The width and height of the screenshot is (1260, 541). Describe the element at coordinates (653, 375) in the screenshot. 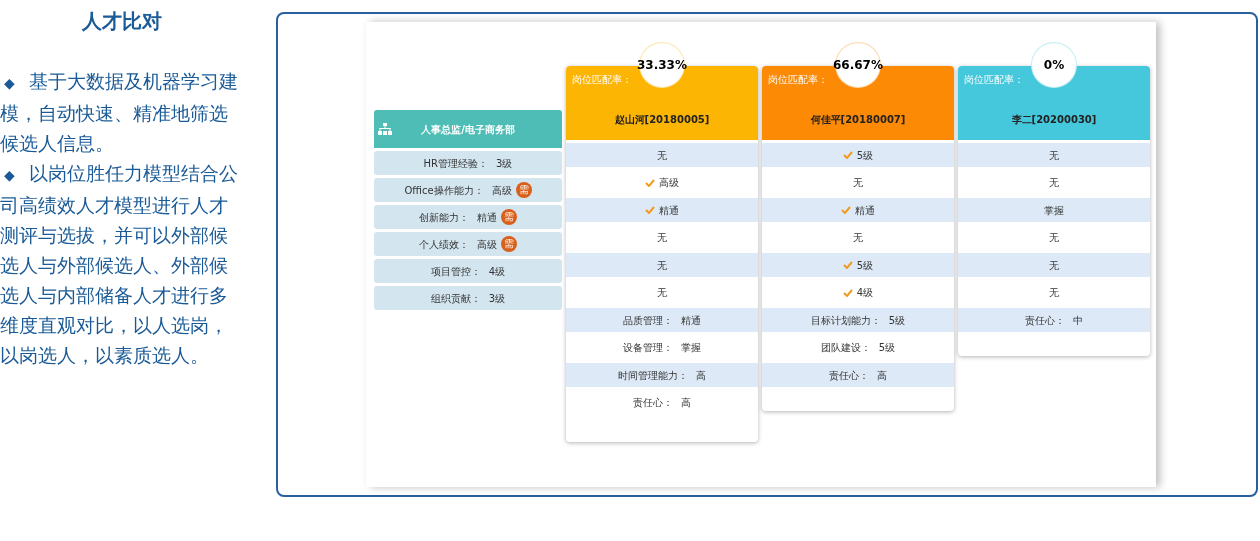

I see `skill-label: 时间管理能力：` at that location.